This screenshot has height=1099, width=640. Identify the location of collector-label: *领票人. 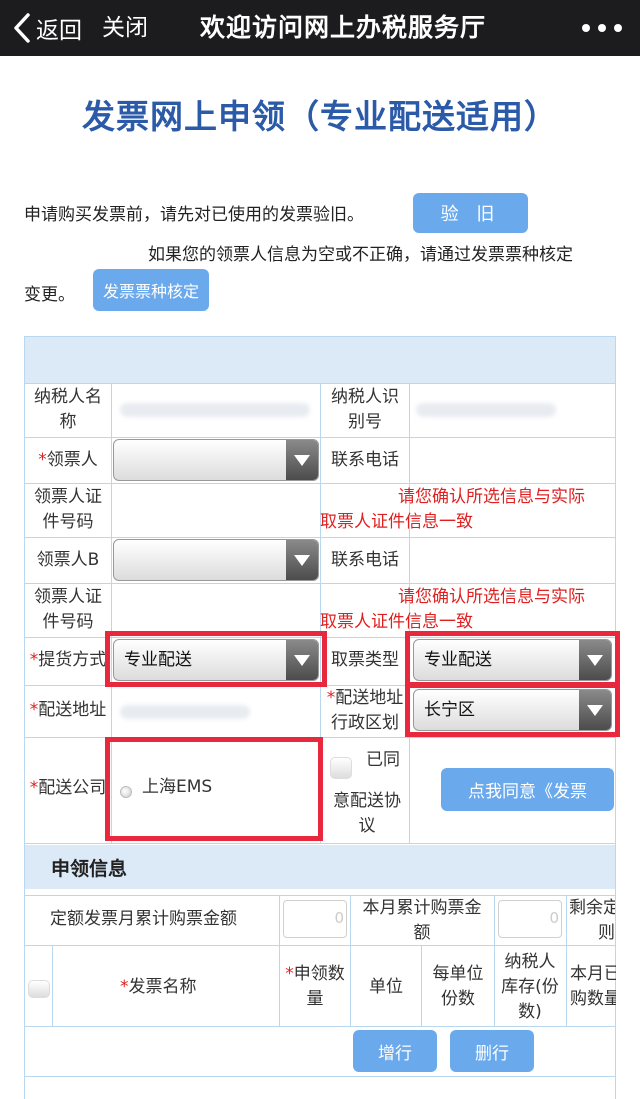
(68, 460).